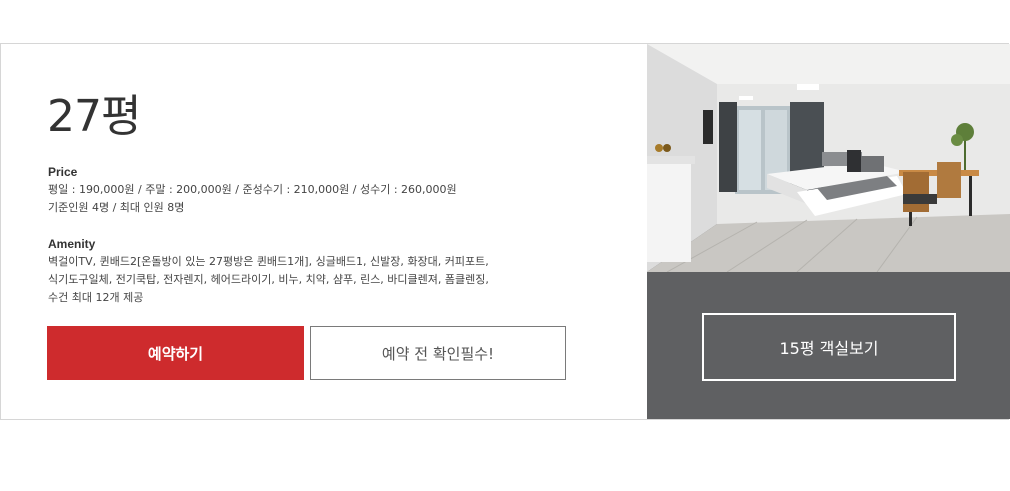  I want to click on amenity-label: Amenity, so click(72, 244).